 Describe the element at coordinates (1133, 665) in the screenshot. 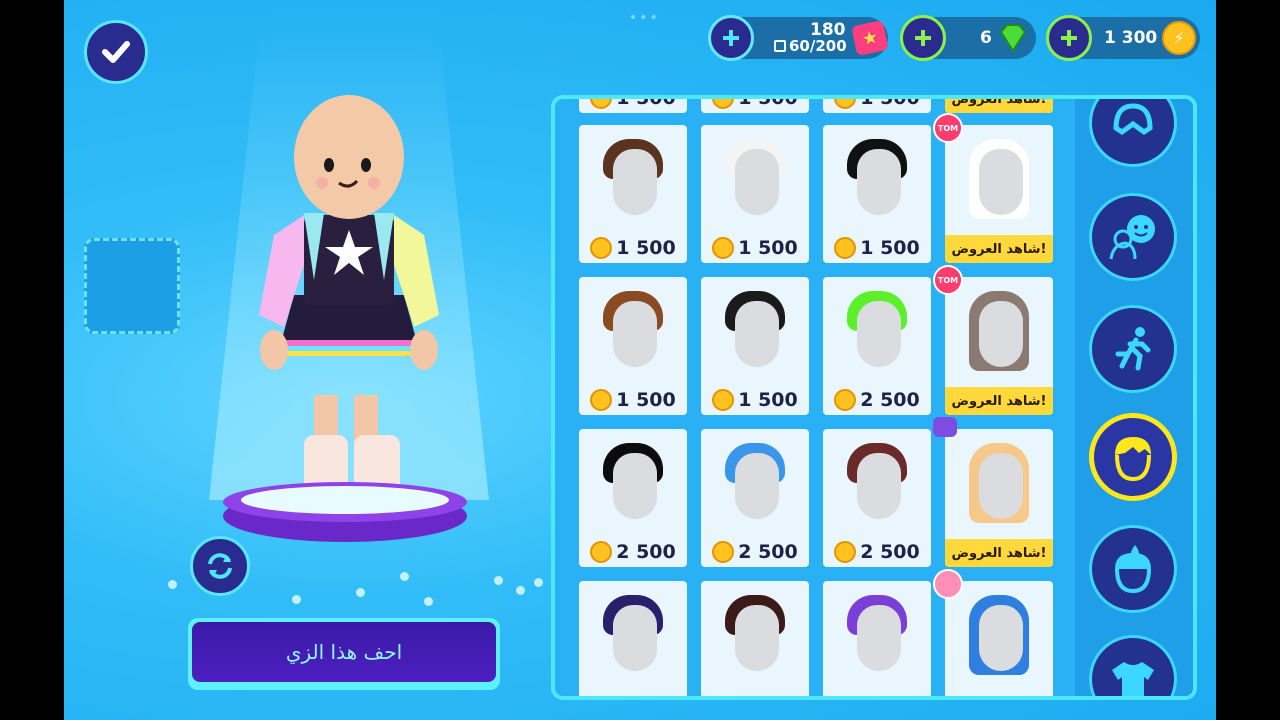

I see `category-shirt` at that location.